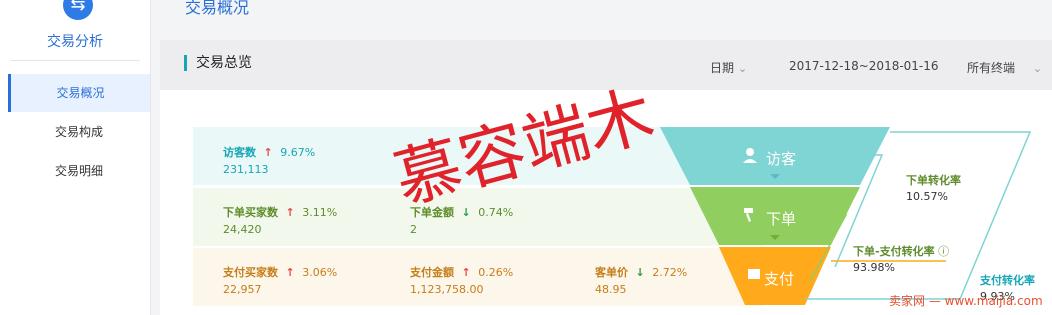 The image size is (1052, 315). I want to click on rate-label: 下单转化率, so click(933, 180).